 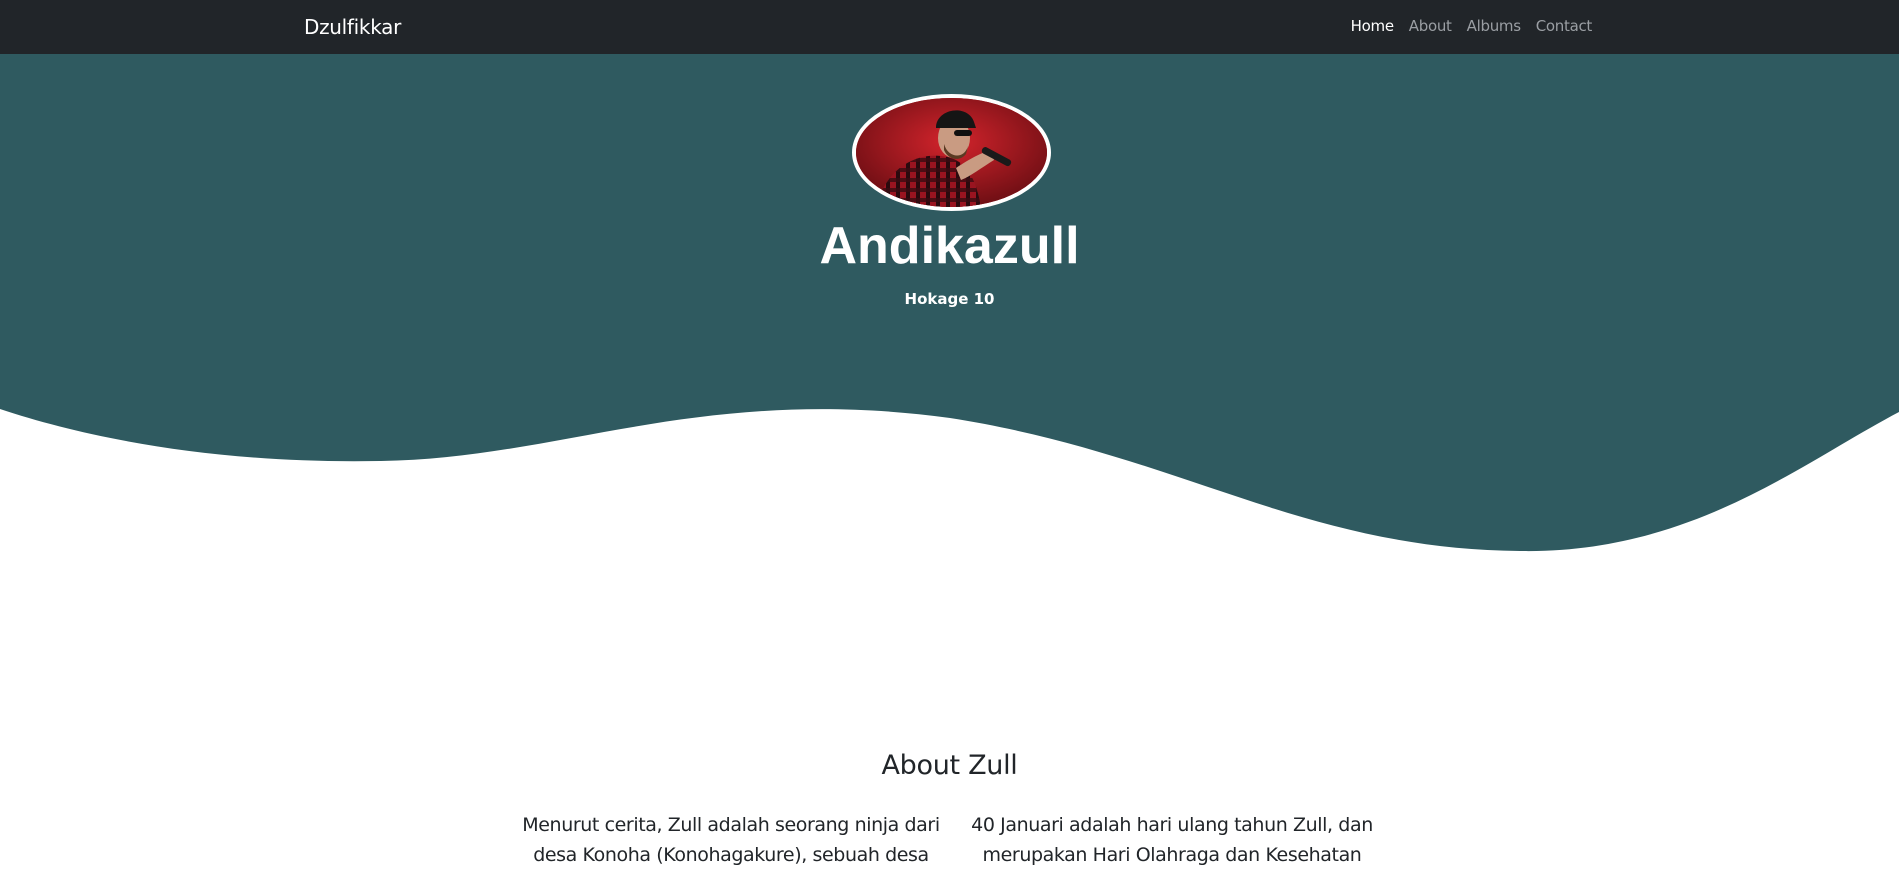 I want to click on nav-link-home: Home, so click(x=1372, y=26).